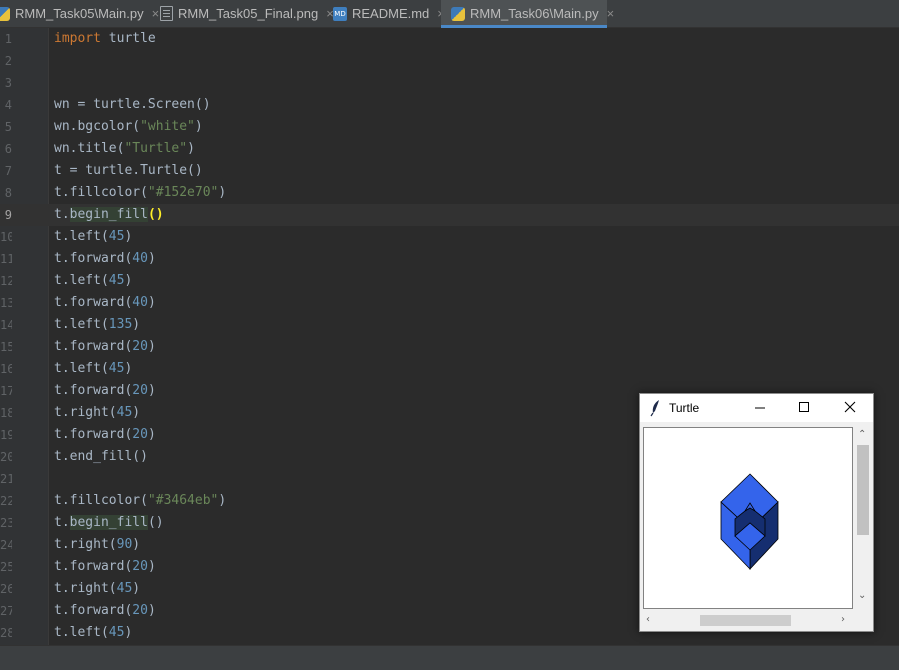  What do you see at coordinates (449, 369) in the screenshot?
I see `code-line: 16 t.left(45)` at bounding box center [449, 369].